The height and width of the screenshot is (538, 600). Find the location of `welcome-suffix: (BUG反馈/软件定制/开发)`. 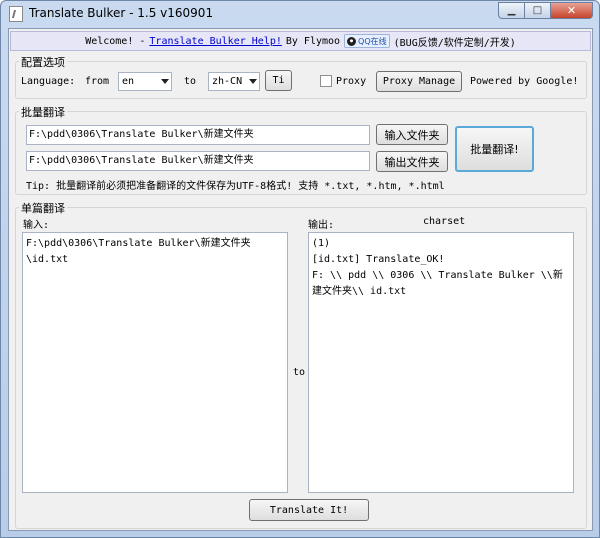

welcome-suffix: (BUG反馈/软件定制/开发) is located at coordinates (454, 43).